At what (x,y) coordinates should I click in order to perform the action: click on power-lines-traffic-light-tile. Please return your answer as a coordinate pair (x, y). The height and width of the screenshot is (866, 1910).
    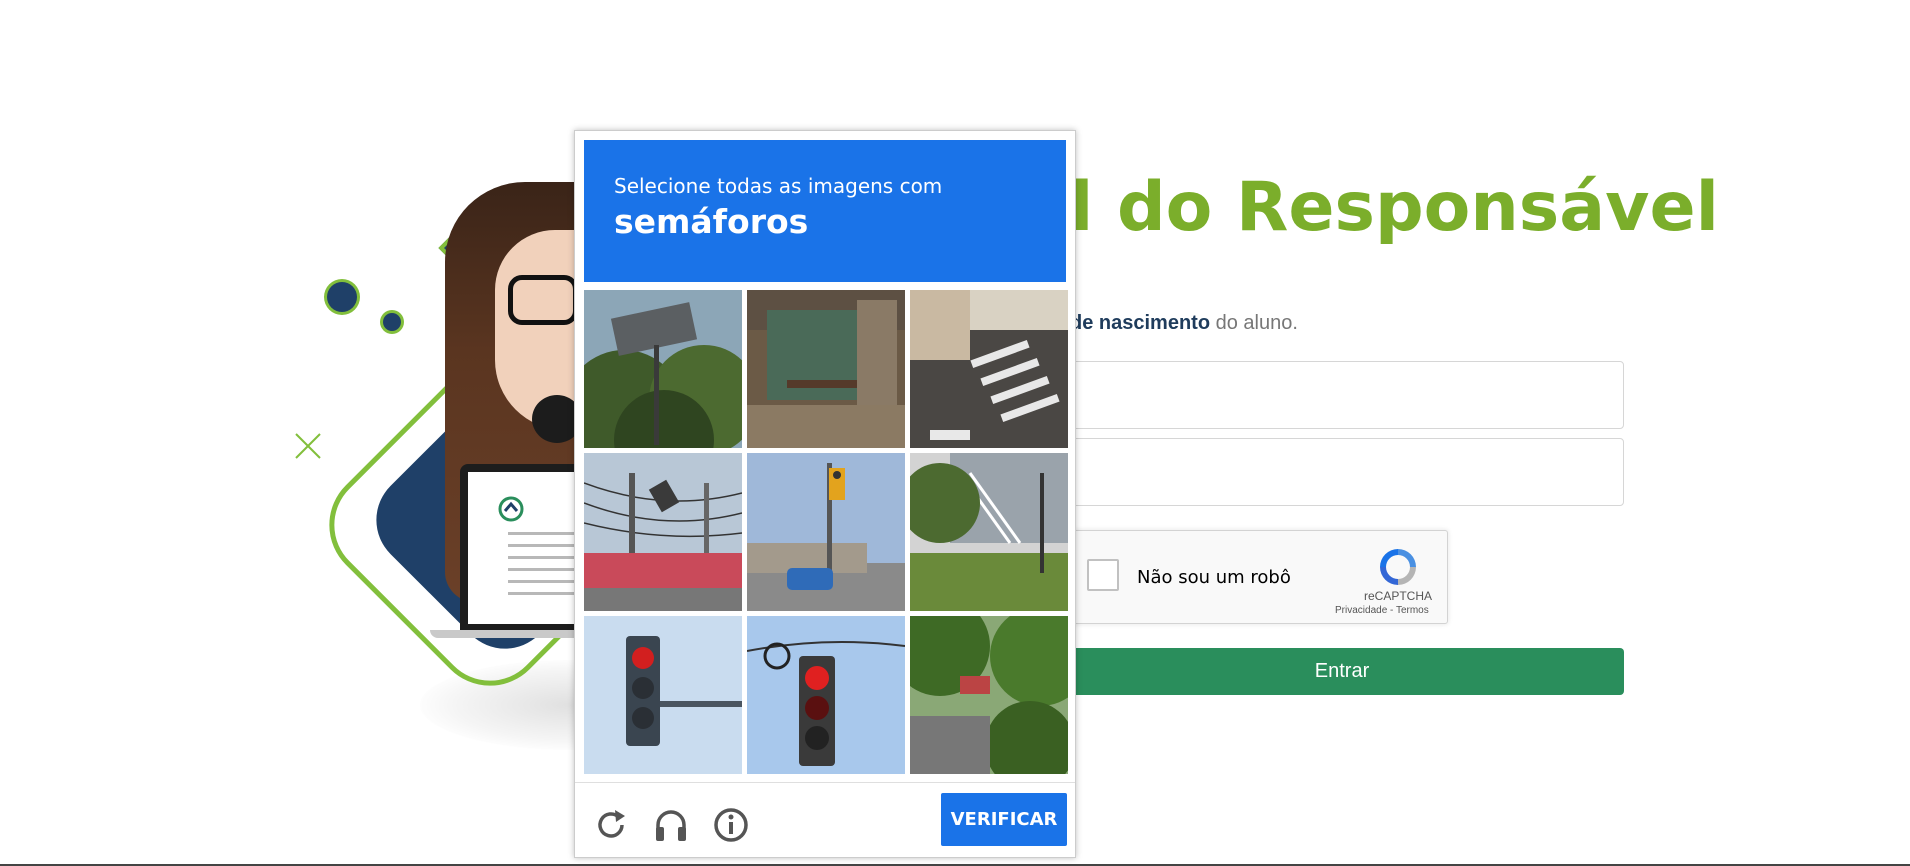
    Looking at the image, I should click on (663, 532).